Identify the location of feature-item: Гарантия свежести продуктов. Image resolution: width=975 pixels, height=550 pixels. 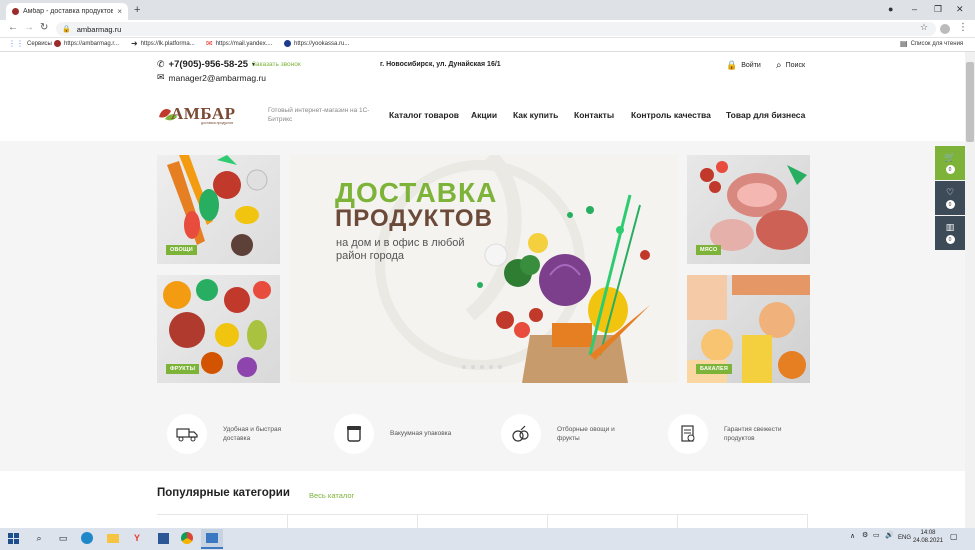
(736, 434).